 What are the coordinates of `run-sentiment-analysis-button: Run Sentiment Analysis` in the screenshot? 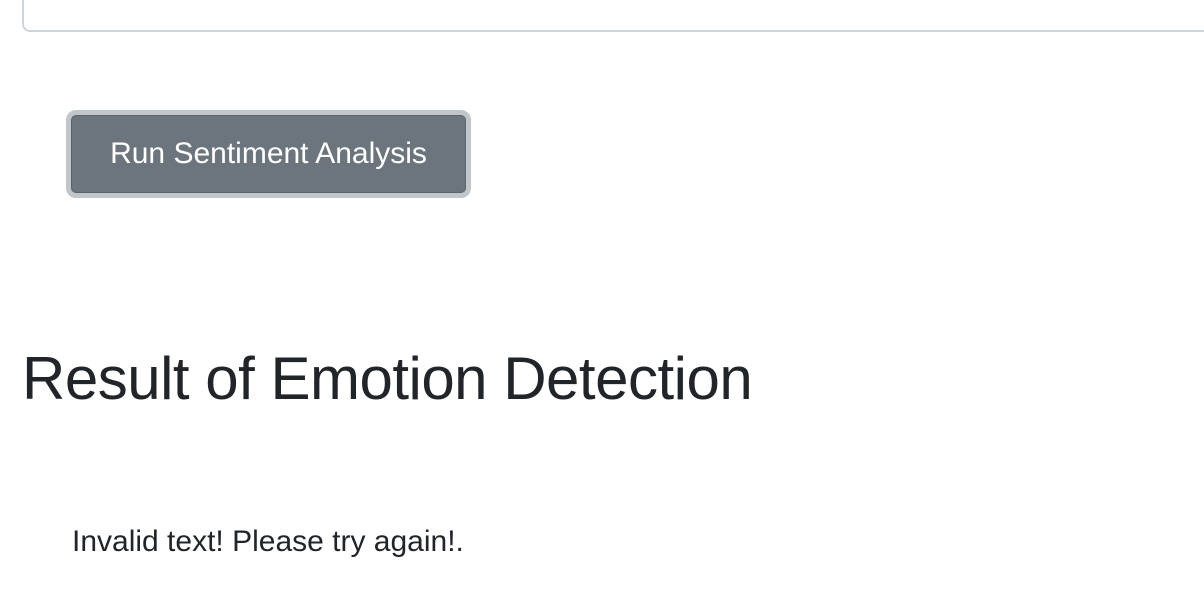 It's located at (268, 154).